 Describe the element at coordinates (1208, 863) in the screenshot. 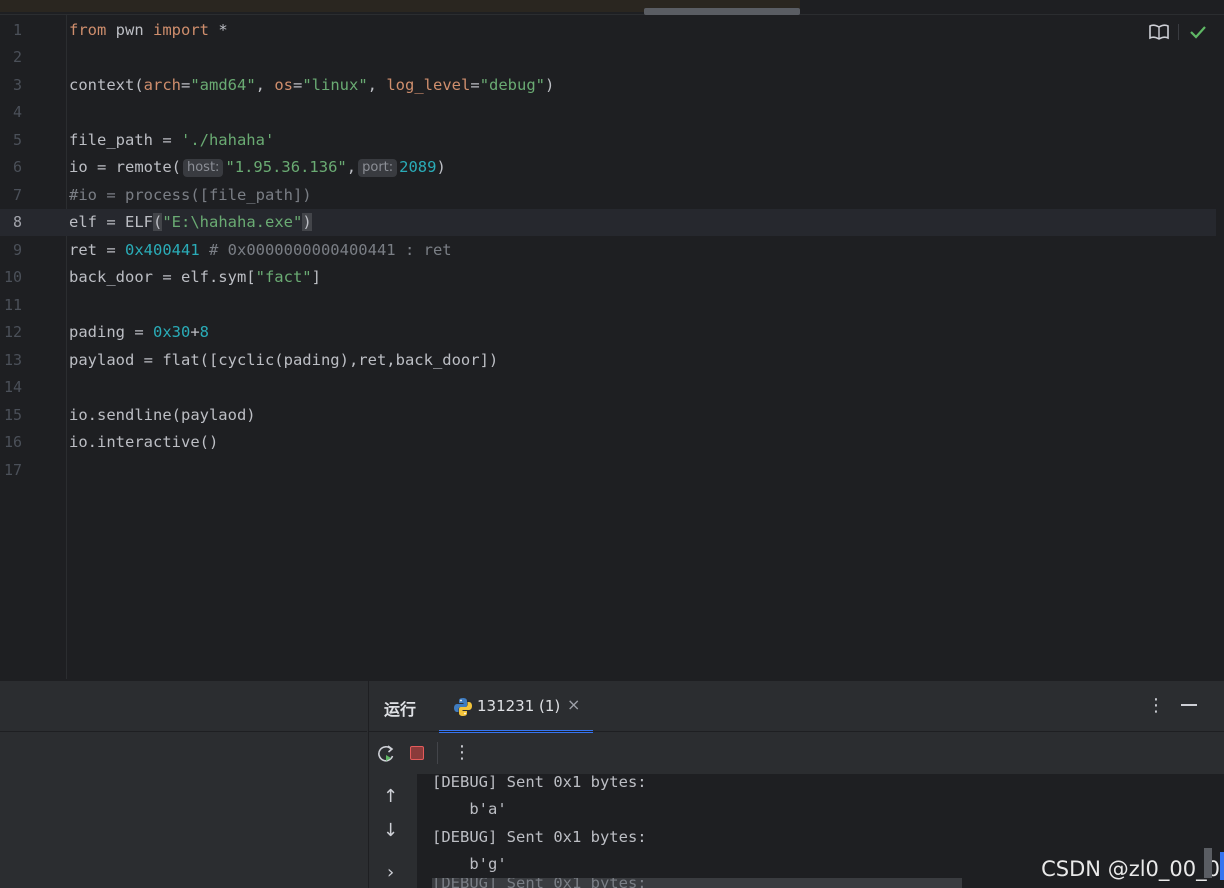

I see `scroll-caret` at that location.